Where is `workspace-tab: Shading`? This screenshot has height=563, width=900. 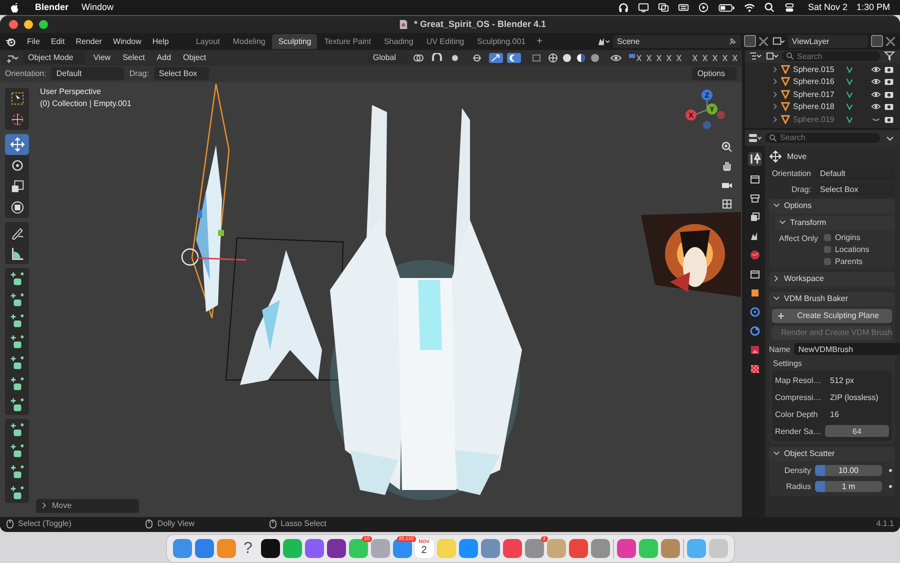 workspace-tab: Shading is located at coordinates (399, 41).